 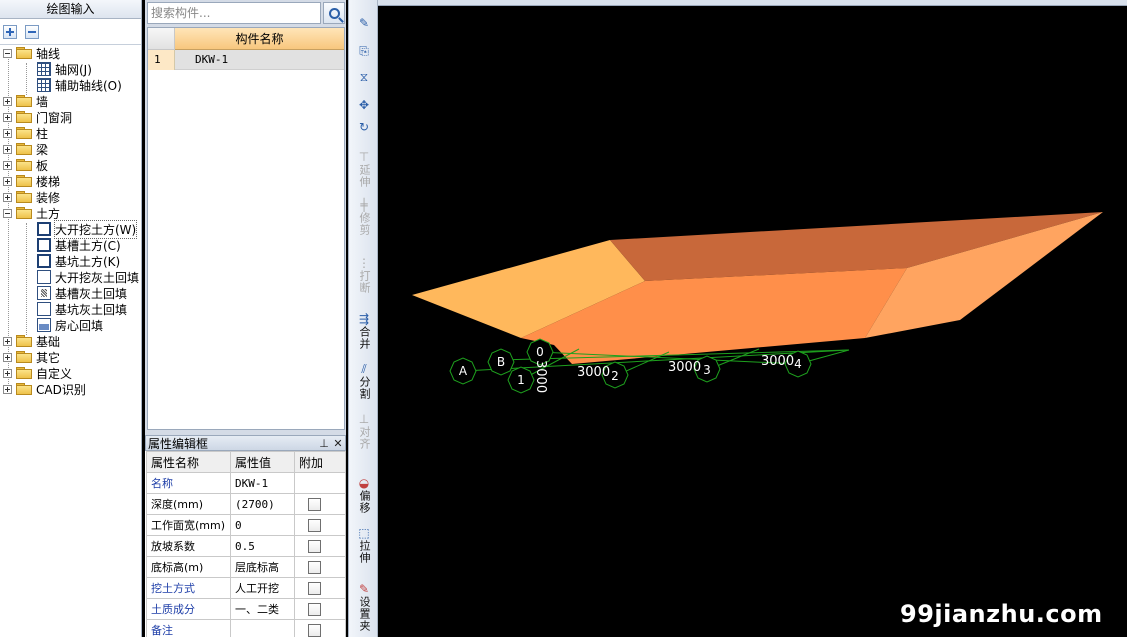 What do you see at coordinates (31, 357) in the screenshot?
I see `tree-node-other: 其它` at bounding box center [31, 357].